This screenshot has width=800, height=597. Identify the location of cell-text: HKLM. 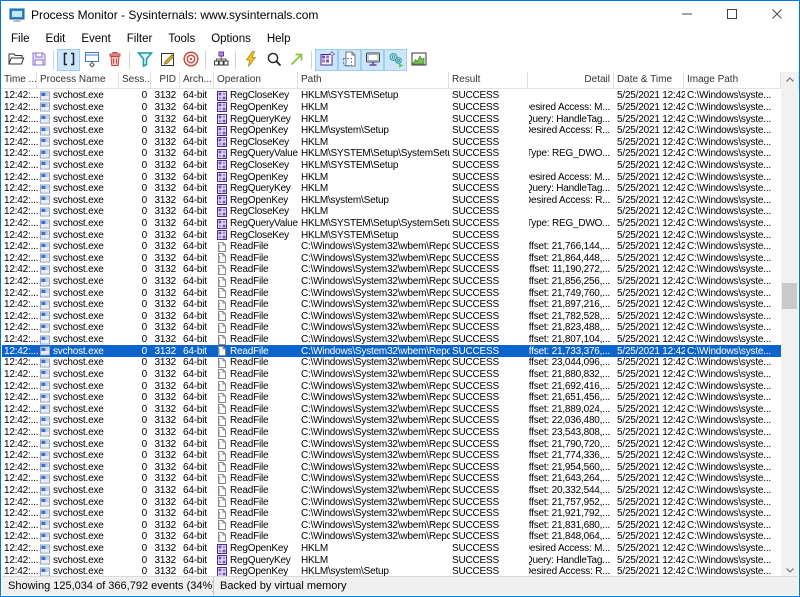
(314, 142).